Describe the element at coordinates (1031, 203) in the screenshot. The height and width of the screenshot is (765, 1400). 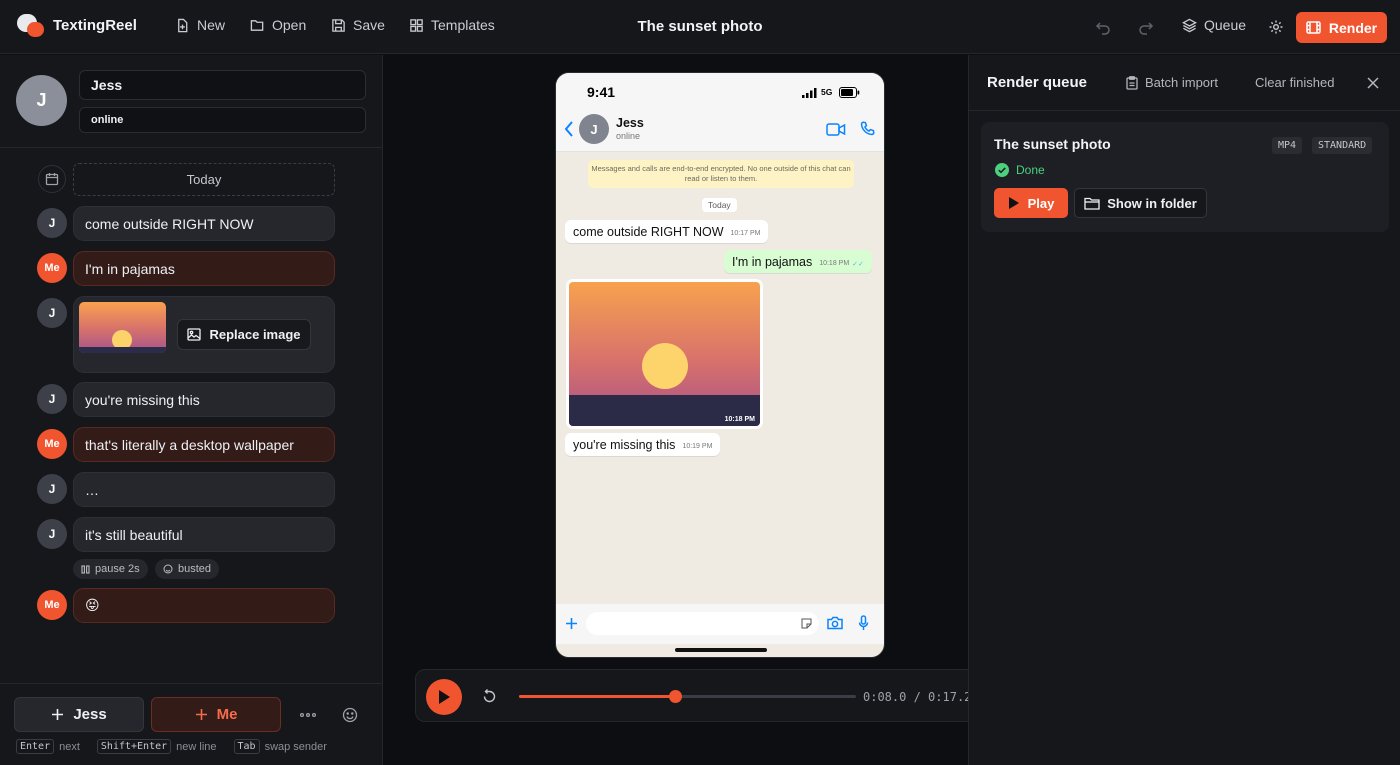
I see `play-render-button: Play` at that location.